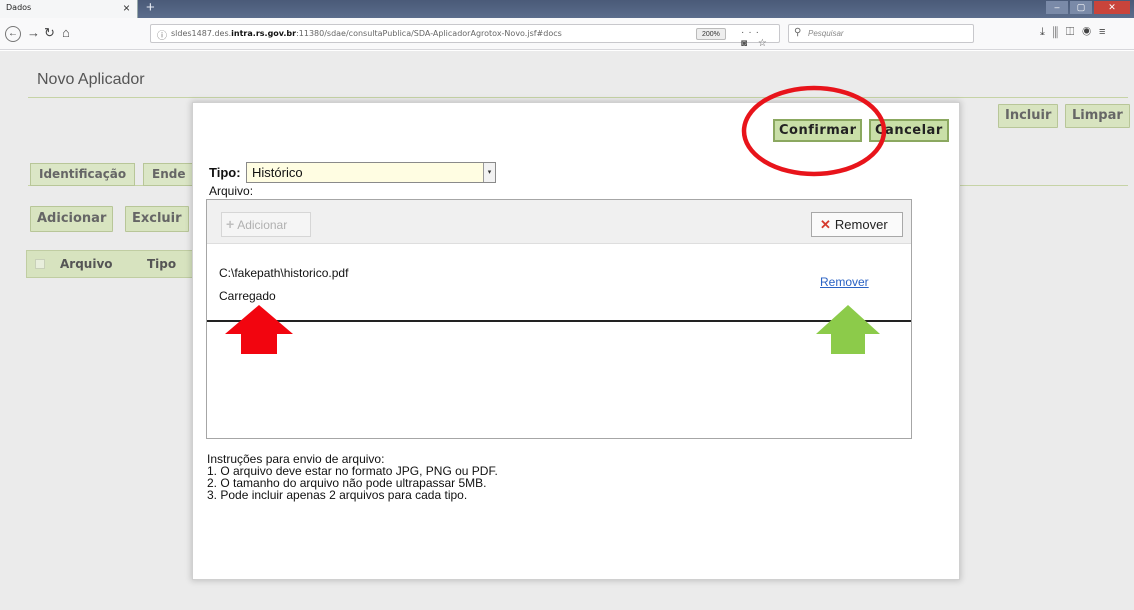 Image resolution: width=1134 pixels, height=610 pixels. Describe the element at coordinates (826, 33) in the screenshot. I see `search-placeholder: Pesquisar` at that location.